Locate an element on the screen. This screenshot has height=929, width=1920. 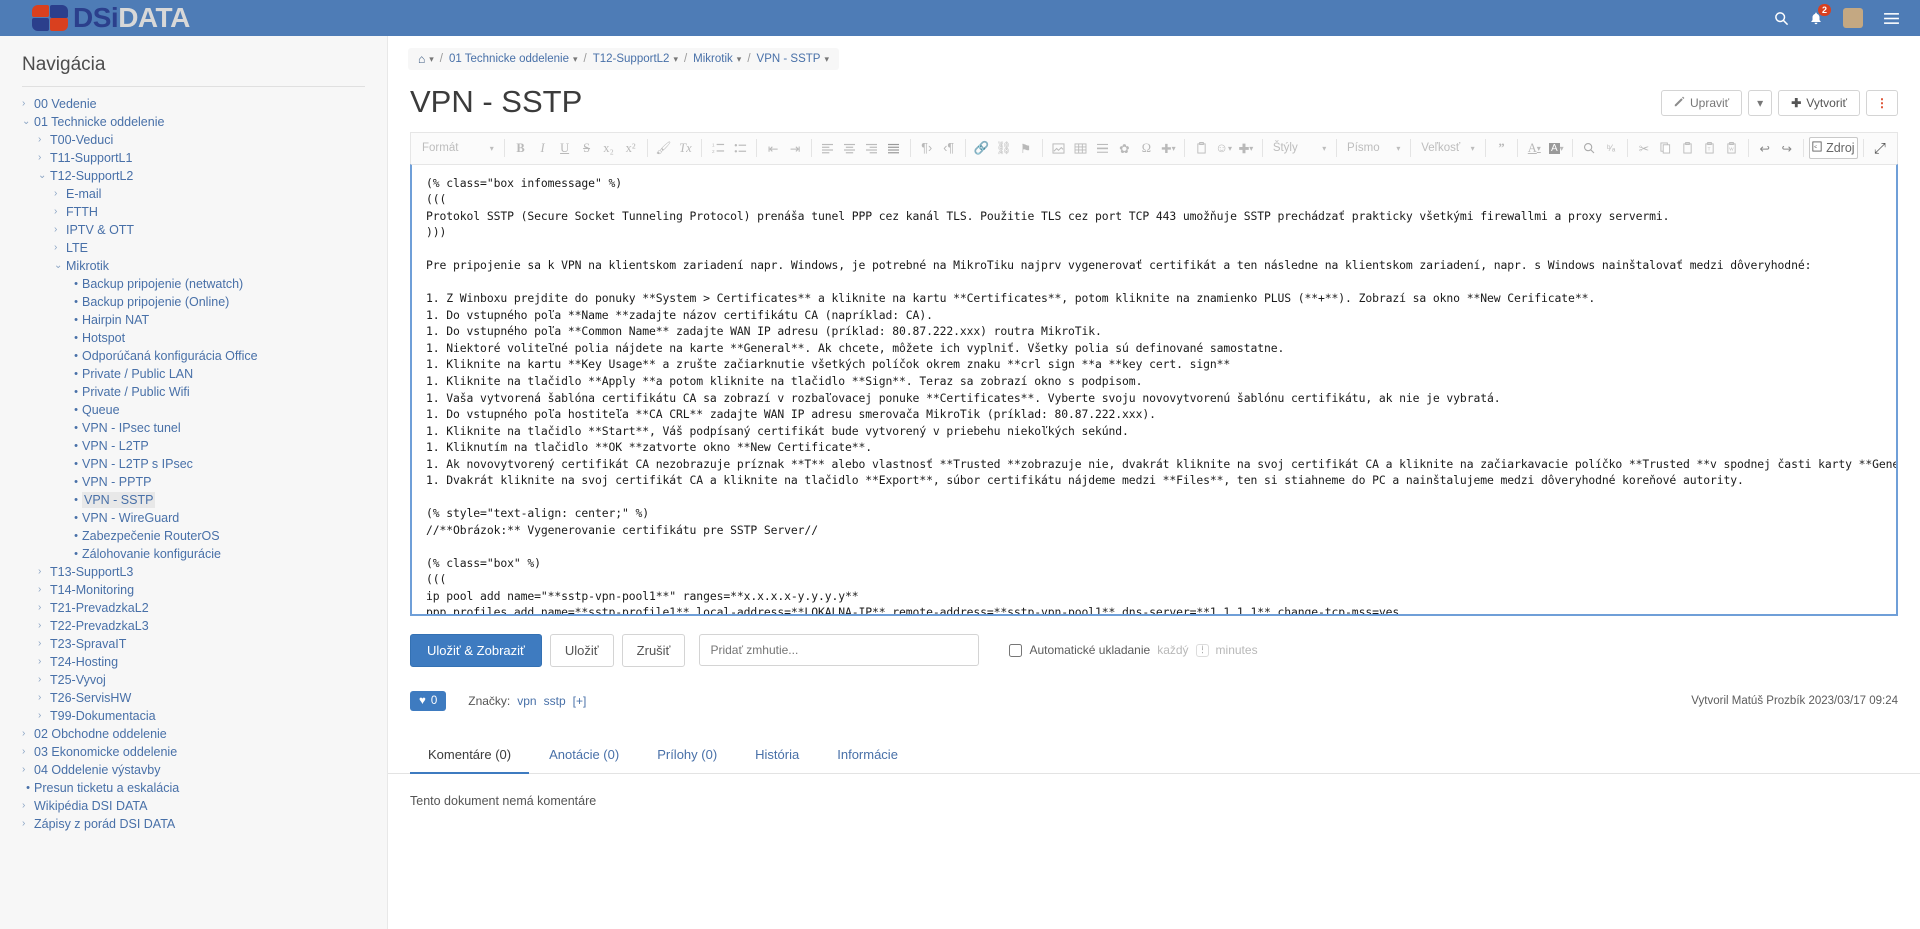
strikethrough-icon: S is located at coordinates (587, 148).